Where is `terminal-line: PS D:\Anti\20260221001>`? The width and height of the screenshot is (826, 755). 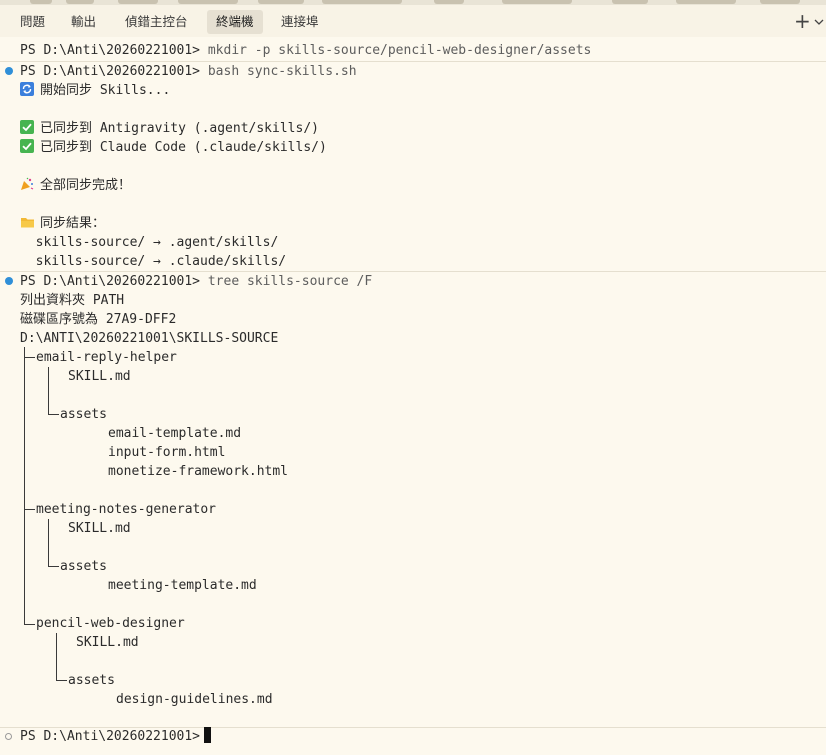
terminal-line: PS D:\Anti\20260221001> is located at coordinates (116, 736).